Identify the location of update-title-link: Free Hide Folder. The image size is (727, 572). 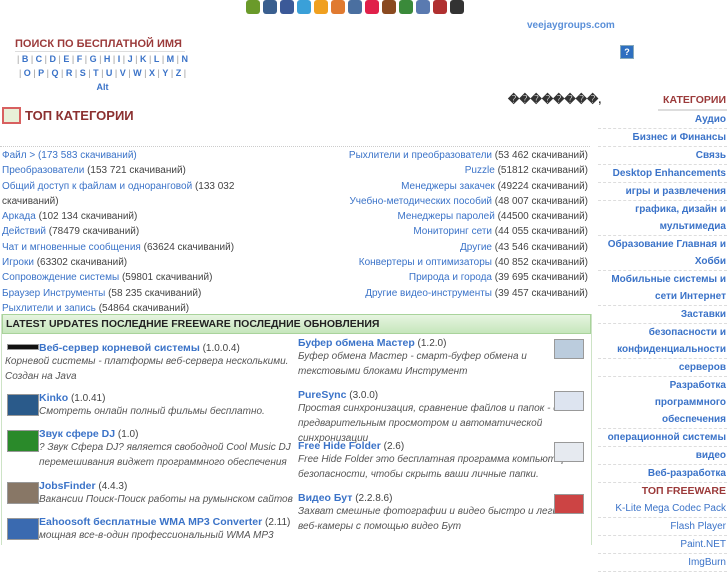
(339, 446).